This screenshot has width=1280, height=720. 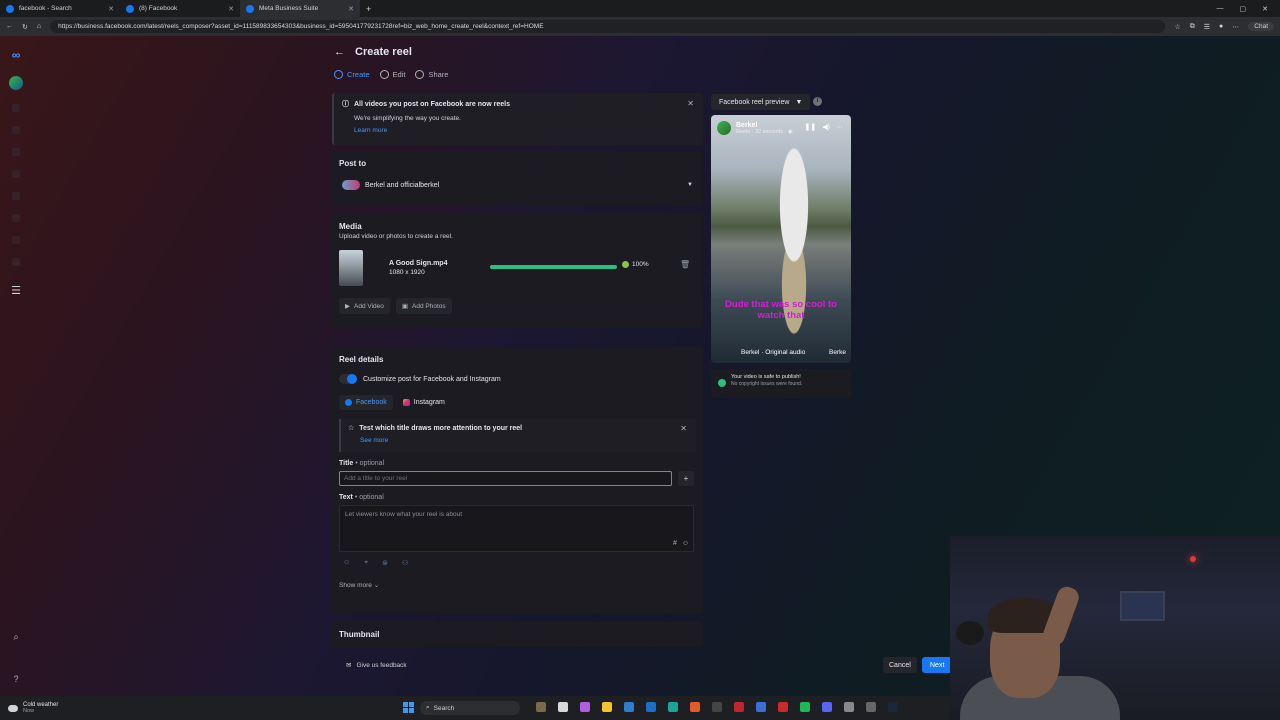 I want to click on uploaded-file-row: A Good Sign.mp4 1080 x 1920 100% 🗑, so click(x=517, y=268).